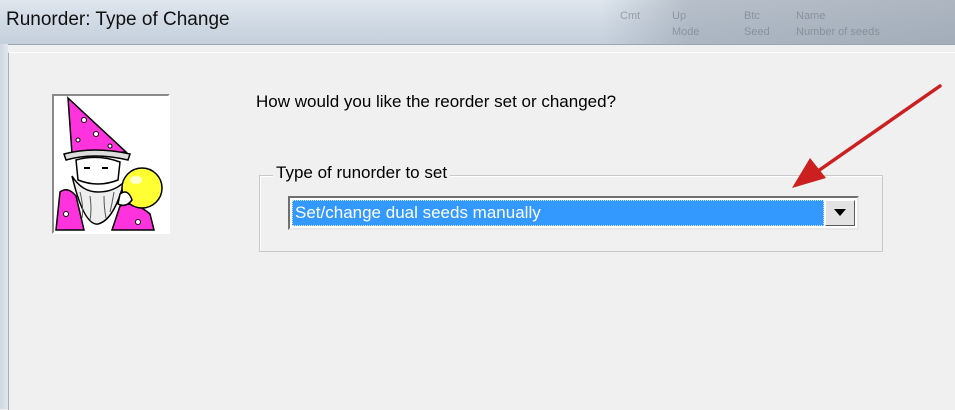 The width and height of the screenshot is (955, 410). I want to click on runorder-type-combobox: Set/change dual seeds manually, so click(573, 213).